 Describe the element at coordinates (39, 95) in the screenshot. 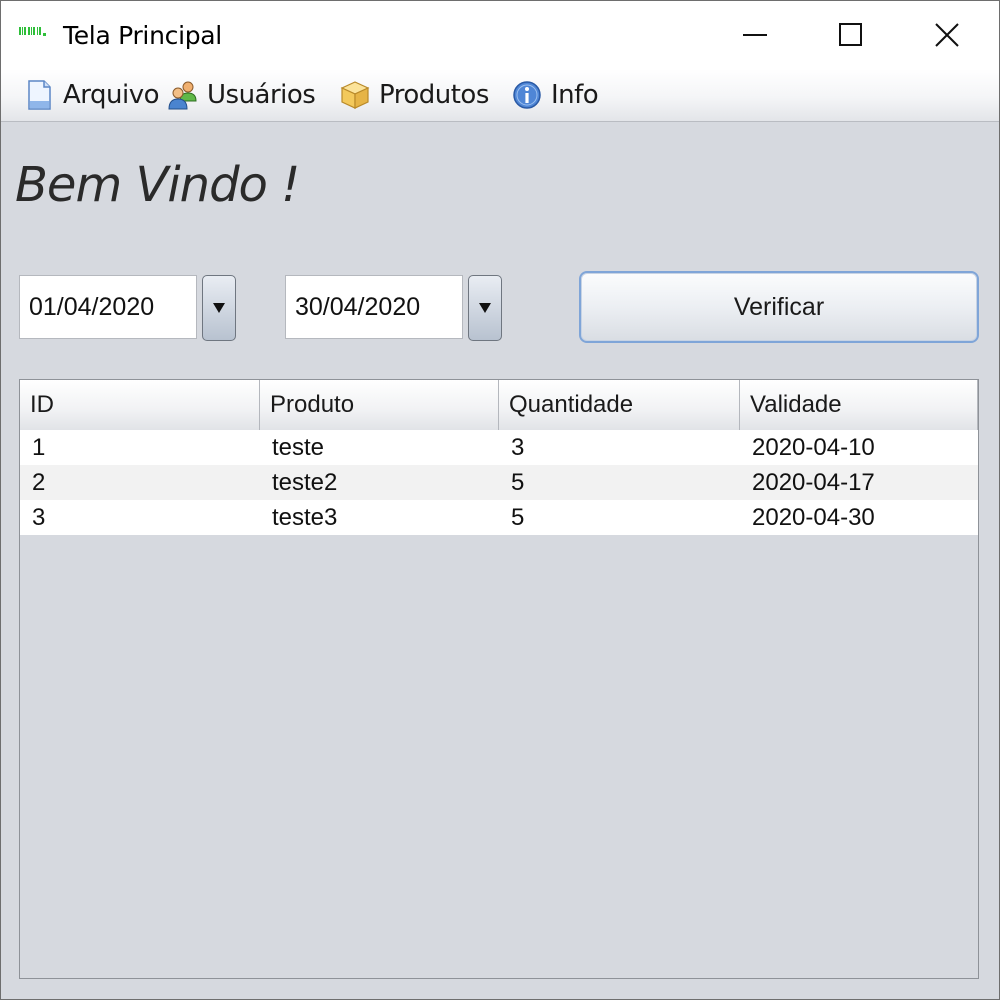

I see `document-icon` at that location.